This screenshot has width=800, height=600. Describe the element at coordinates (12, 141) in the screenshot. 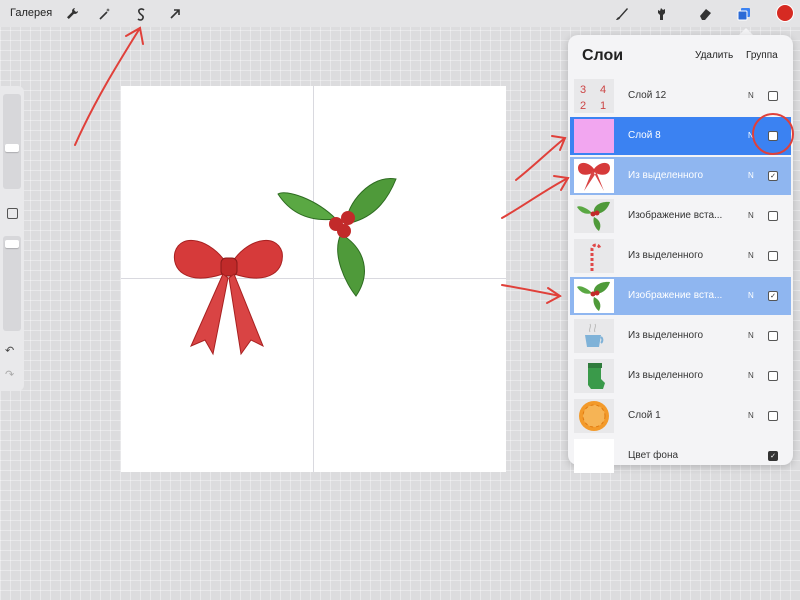

I see `brush-size-slider` at that location.